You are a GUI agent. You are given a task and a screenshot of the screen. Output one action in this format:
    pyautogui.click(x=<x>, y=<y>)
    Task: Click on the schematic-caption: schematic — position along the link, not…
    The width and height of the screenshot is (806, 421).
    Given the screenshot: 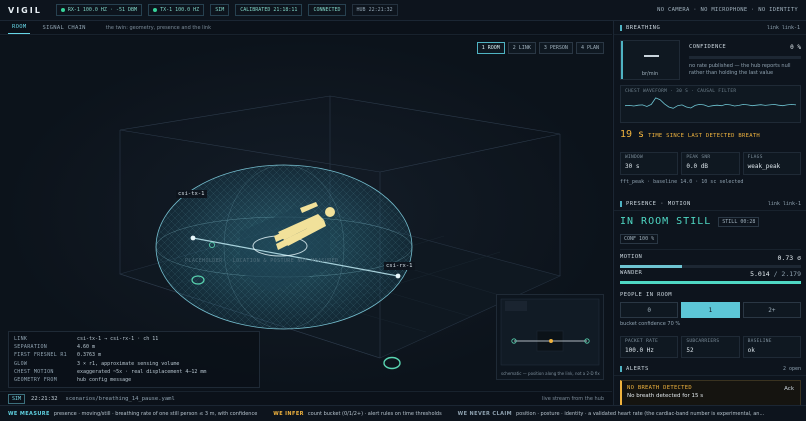 What is the action you would take?
    pyautogui.click(x=550, y=373)
    